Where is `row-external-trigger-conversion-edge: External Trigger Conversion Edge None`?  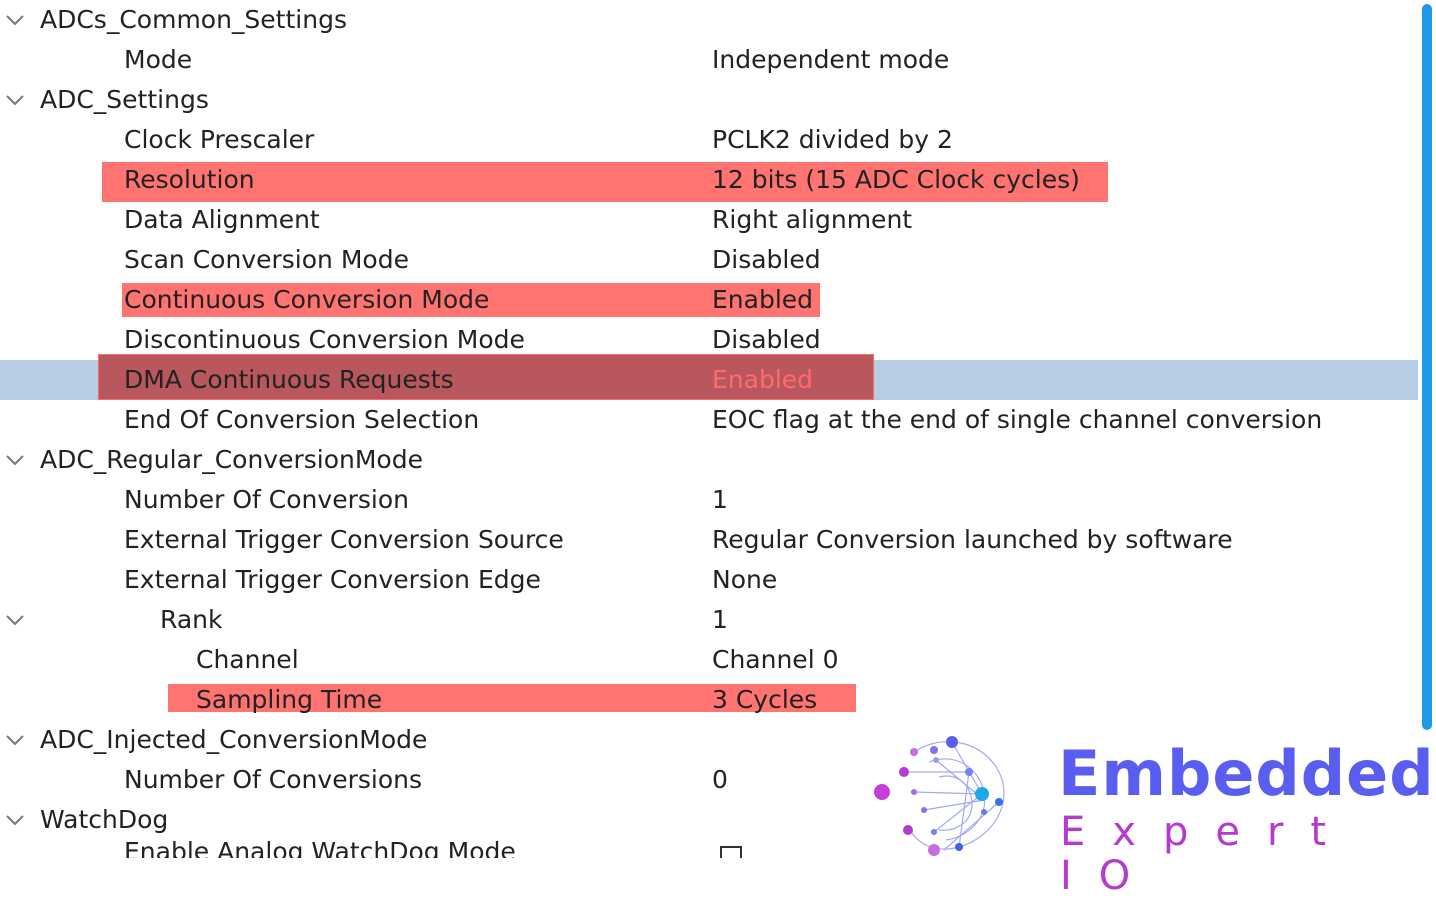 row-external-trigger-conversion-edge: External Trigger Conversion Edge None is located at coordinates (709, 580).